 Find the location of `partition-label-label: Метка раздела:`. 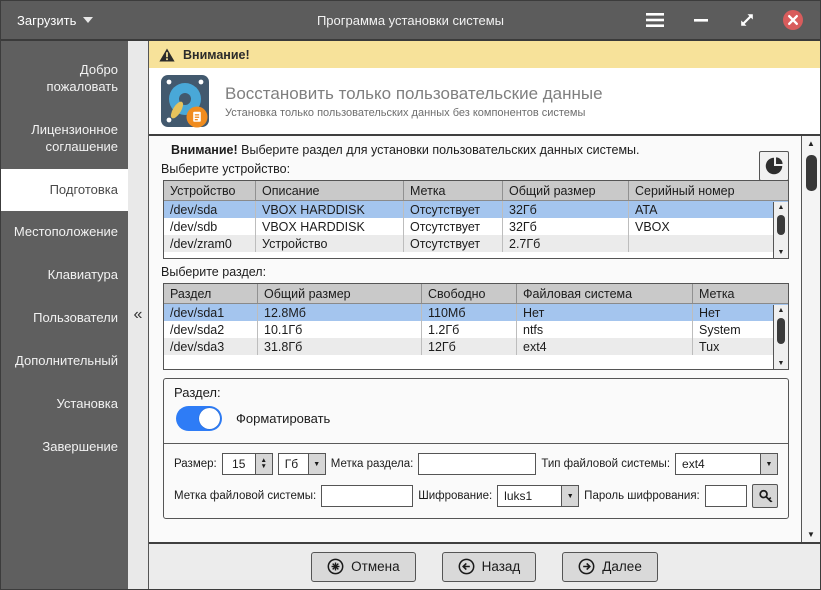

partition-label-label: Метка раздела: is located at coordinates (372, 464).